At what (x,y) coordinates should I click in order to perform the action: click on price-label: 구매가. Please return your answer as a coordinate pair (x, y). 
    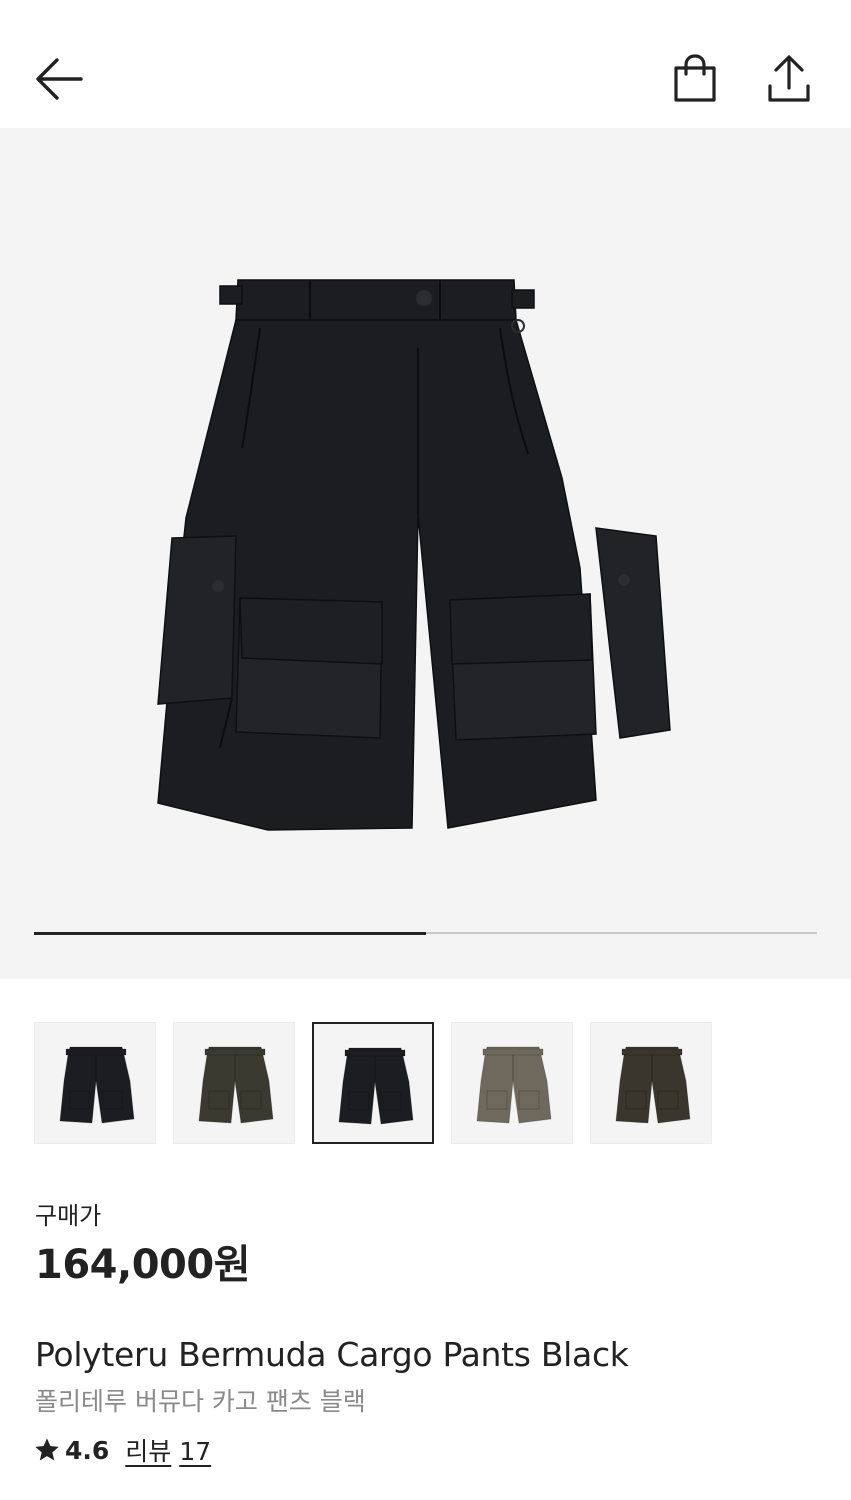
    Looking at the image, I should click on (68, 1216).